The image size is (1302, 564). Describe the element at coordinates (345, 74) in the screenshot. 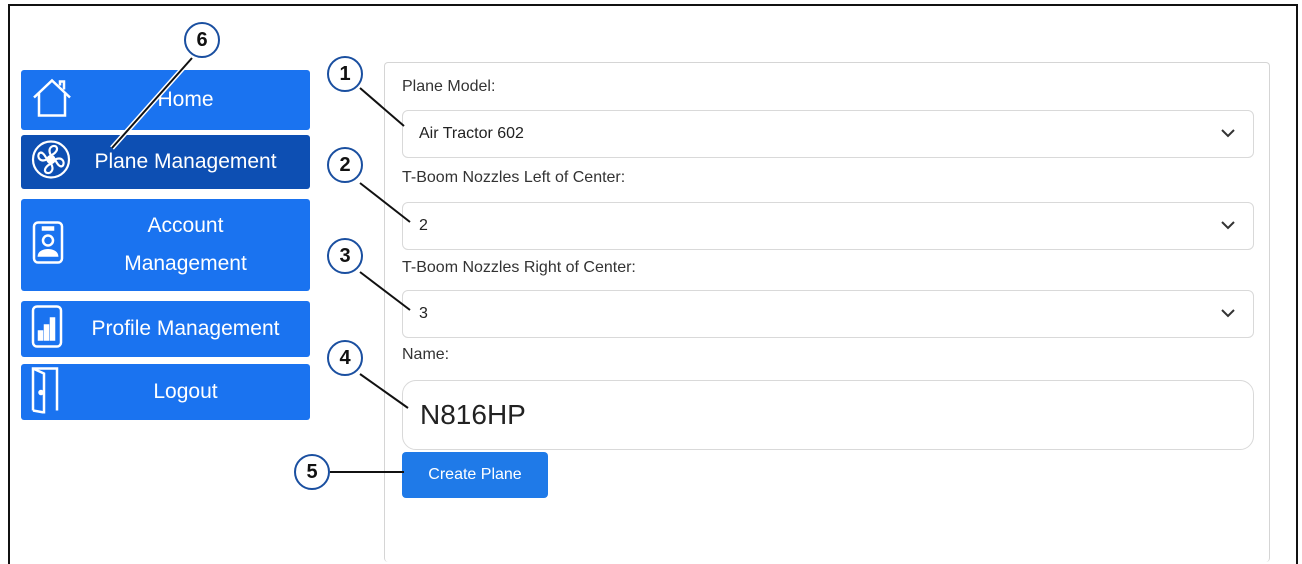

I see `callout-1: 1` at that location.